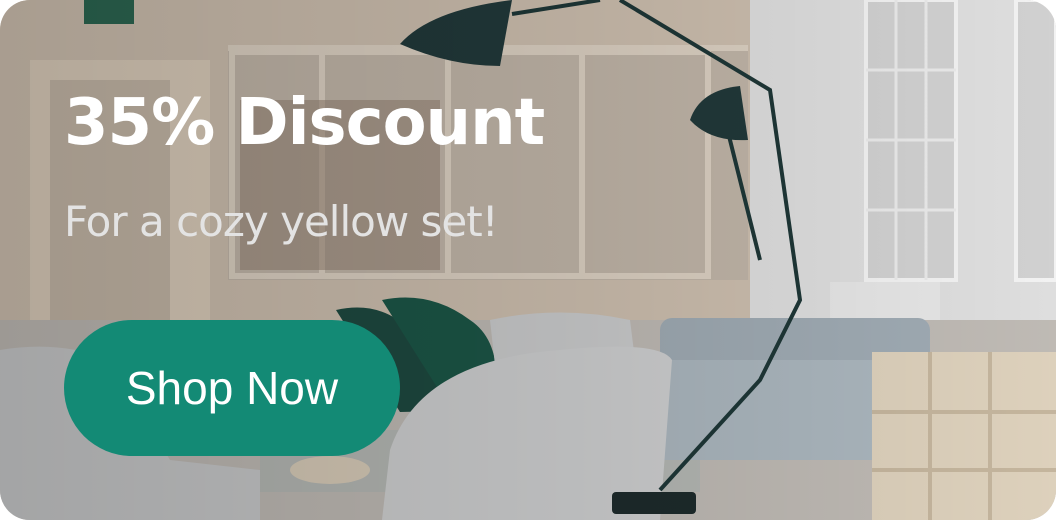  What do you see at coordinates (281, 221) in the screenshot?
I see `promo-subline: For a cozy yellow set!` at bounding box center [281, 221].